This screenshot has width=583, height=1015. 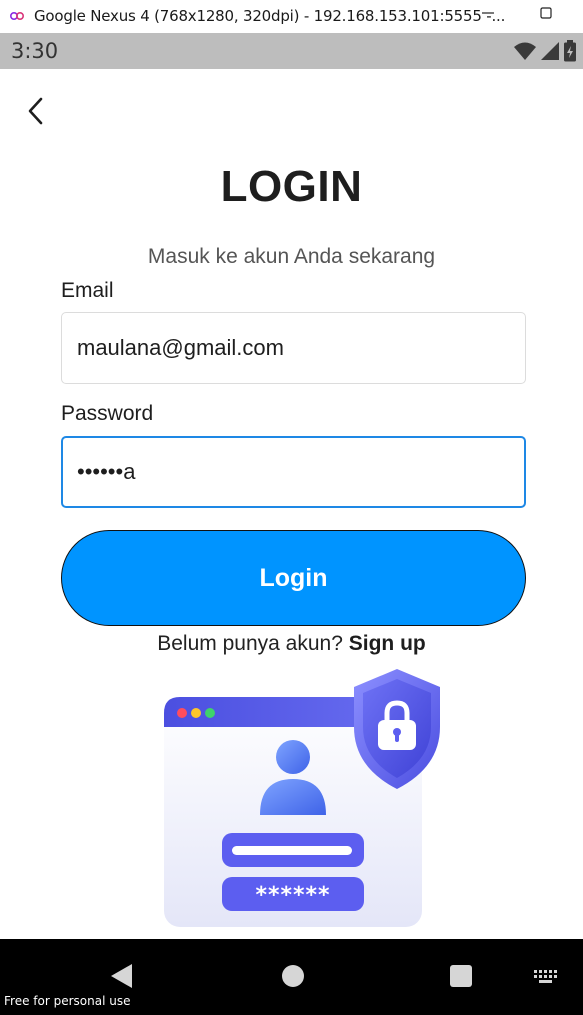 I want to click on wifi-icon, so click(x=525, y=53).